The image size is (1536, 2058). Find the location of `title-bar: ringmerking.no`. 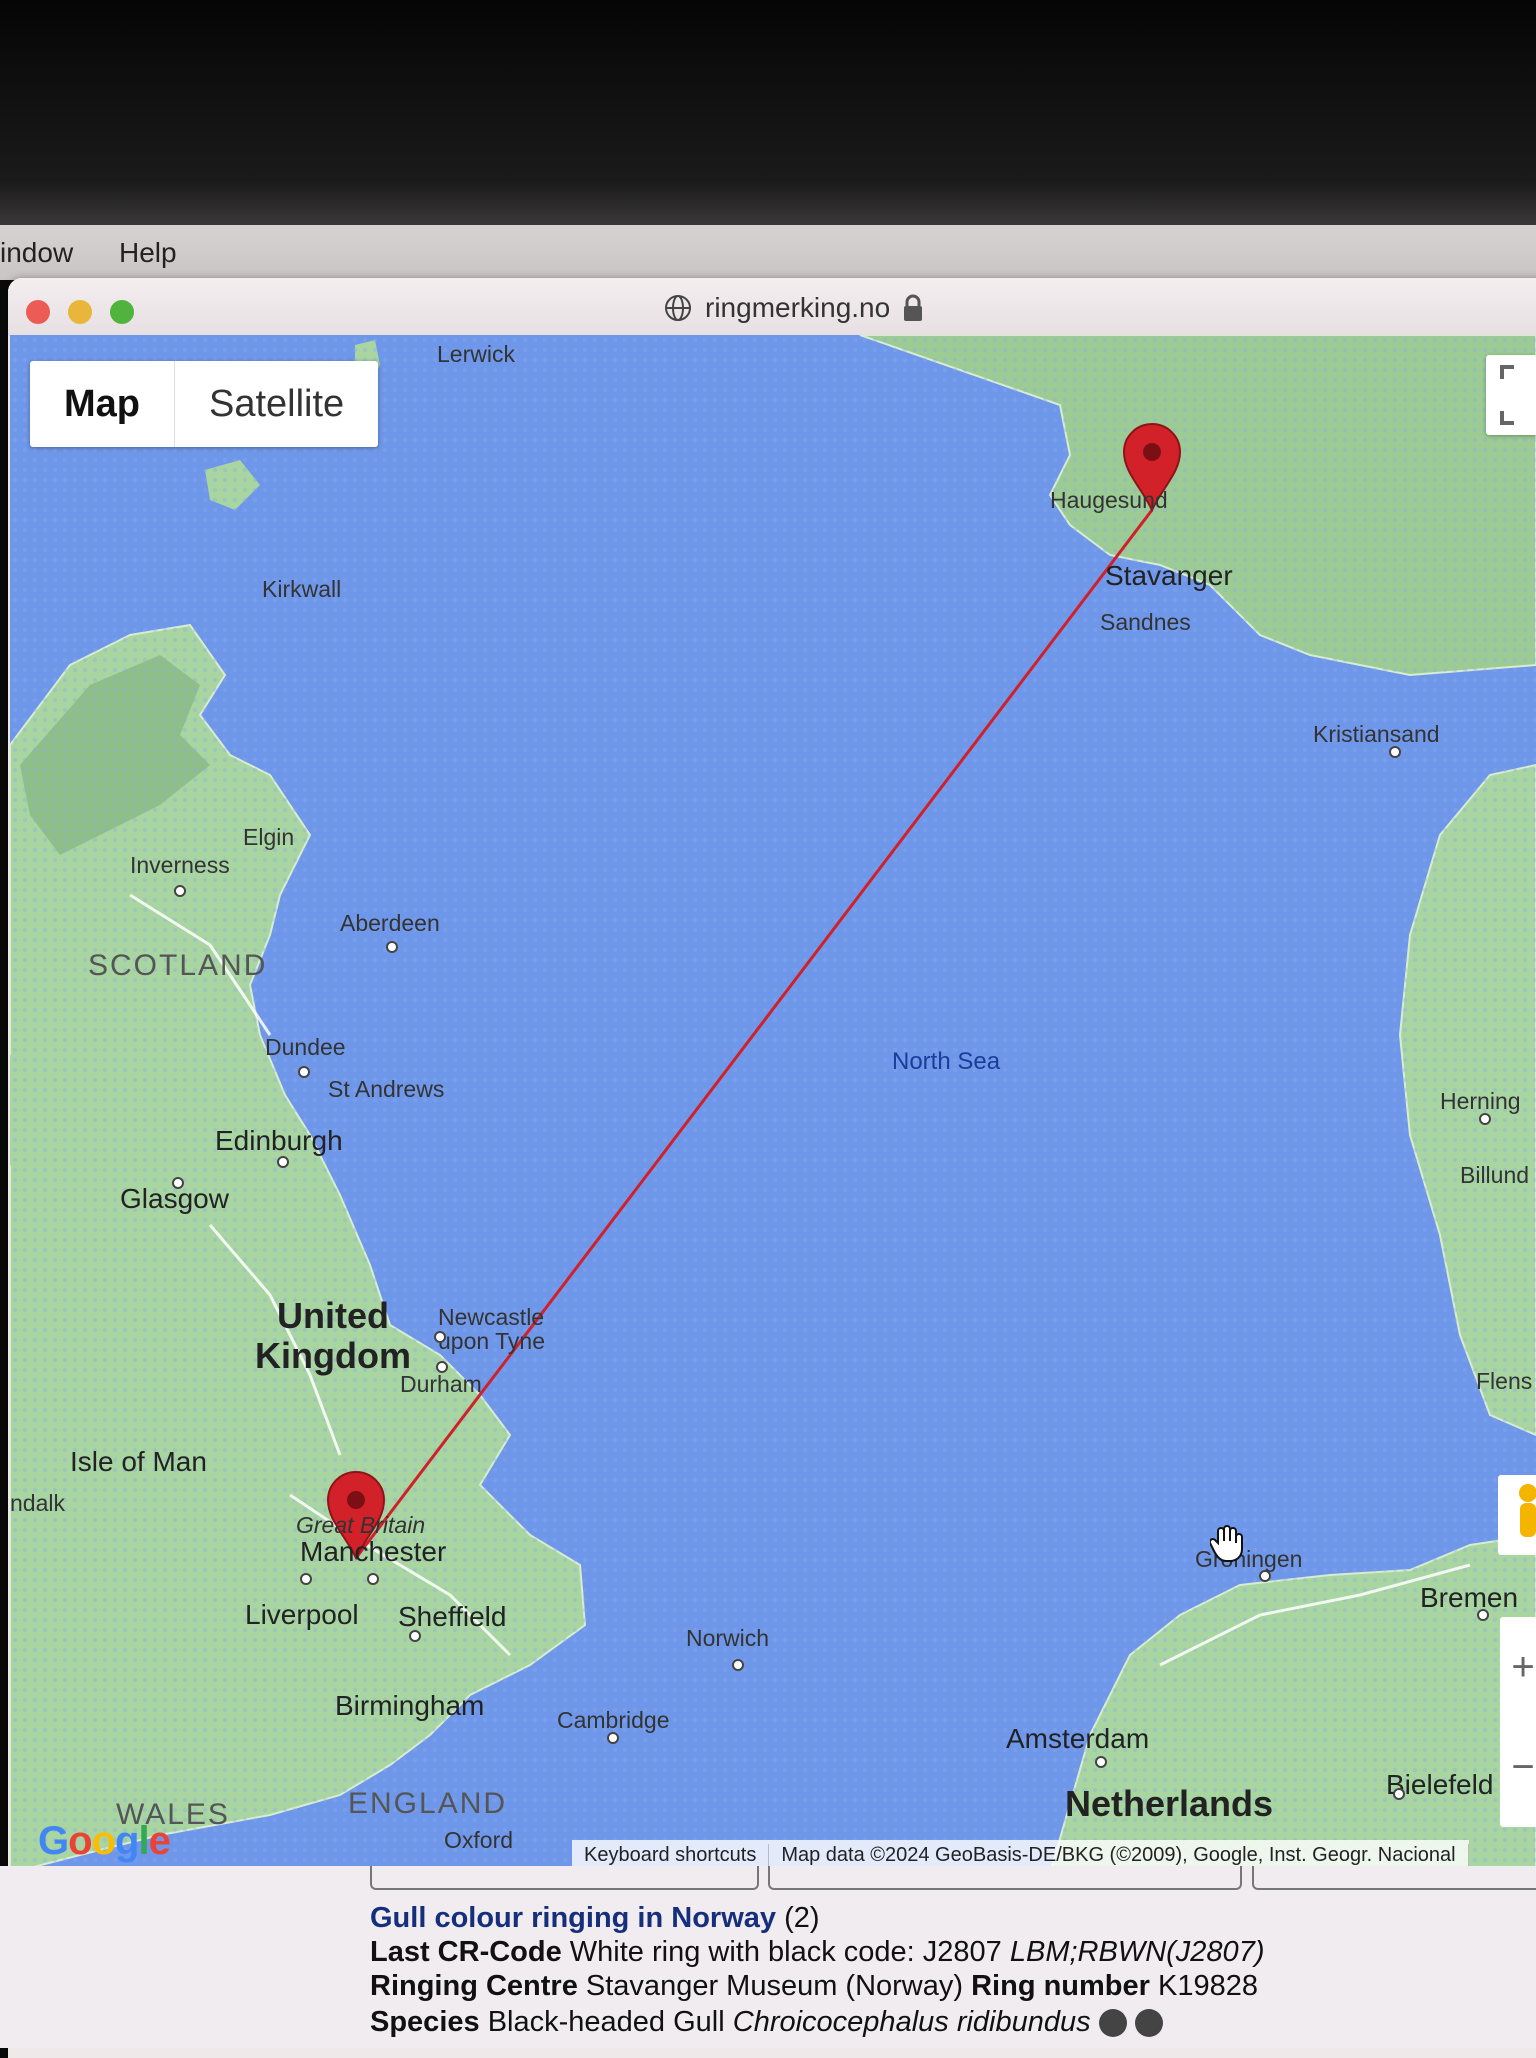

title-bar: ringmerking.no is located at coordinates (772, 307).